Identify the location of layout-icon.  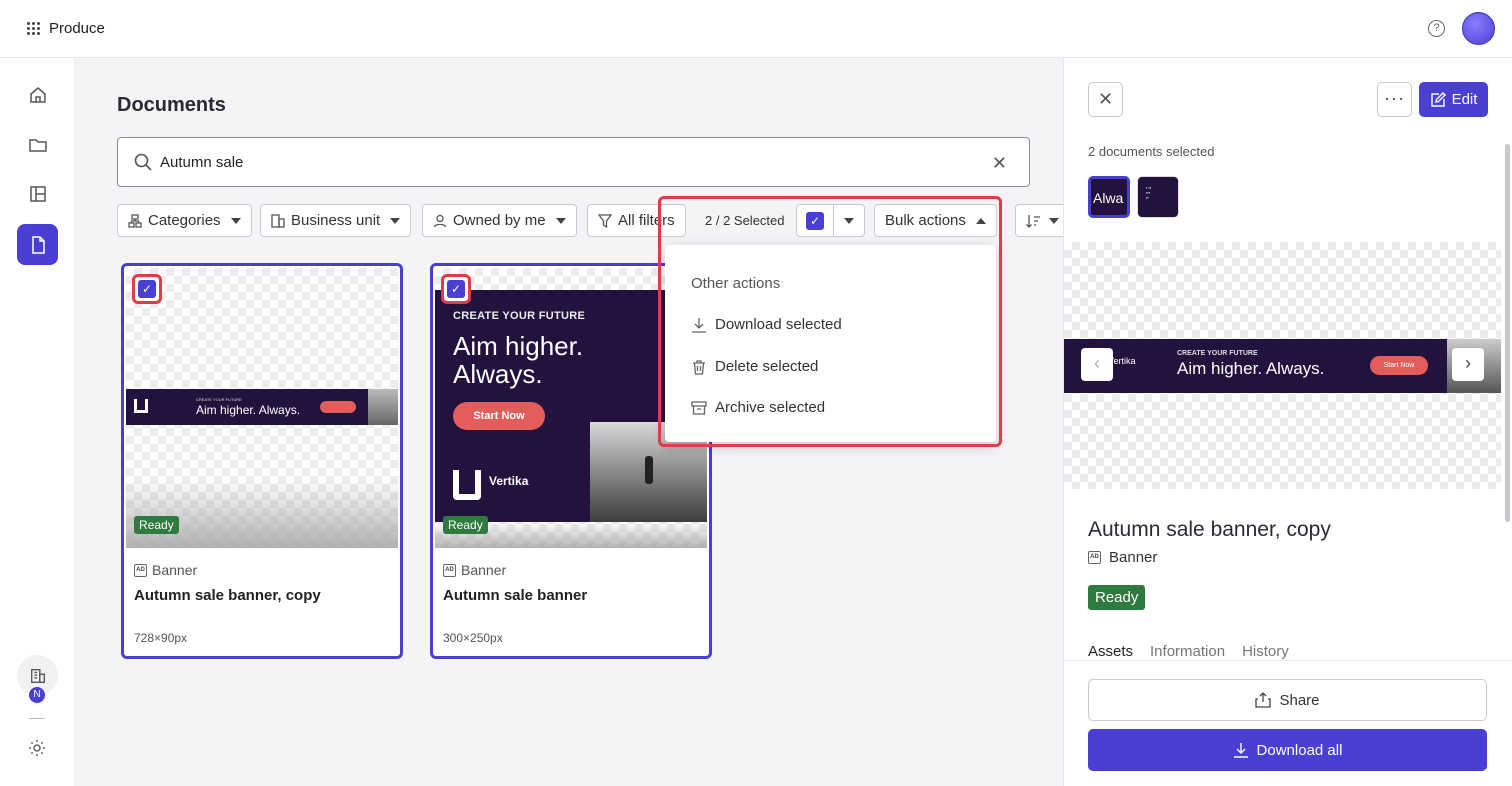
(37, 193).